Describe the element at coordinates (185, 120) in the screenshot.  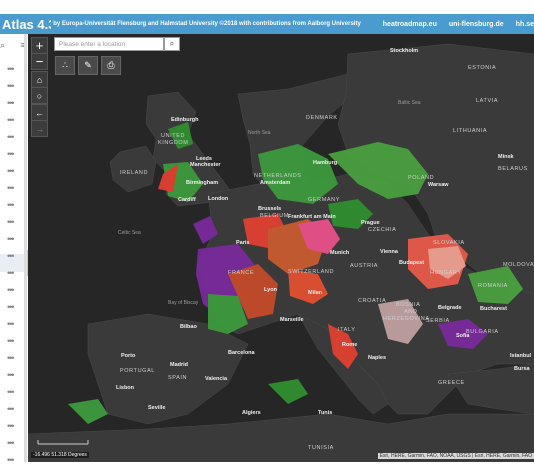
I see `label-edinburgh: Edinburgh` at that location.